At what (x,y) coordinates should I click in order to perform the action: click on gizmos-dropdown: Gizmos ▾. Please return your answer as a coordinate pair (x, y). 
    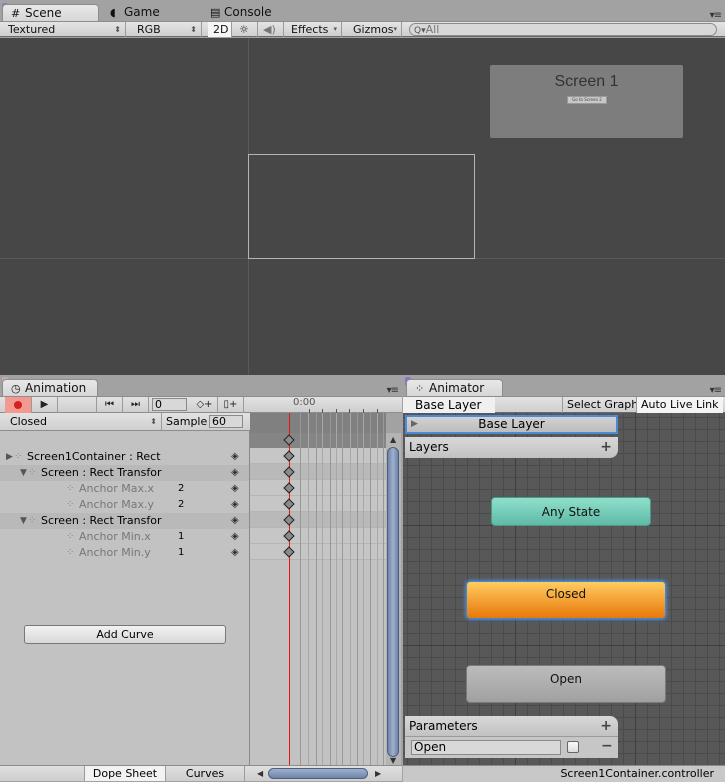
    Looking at the image, I should click on (374, 29).